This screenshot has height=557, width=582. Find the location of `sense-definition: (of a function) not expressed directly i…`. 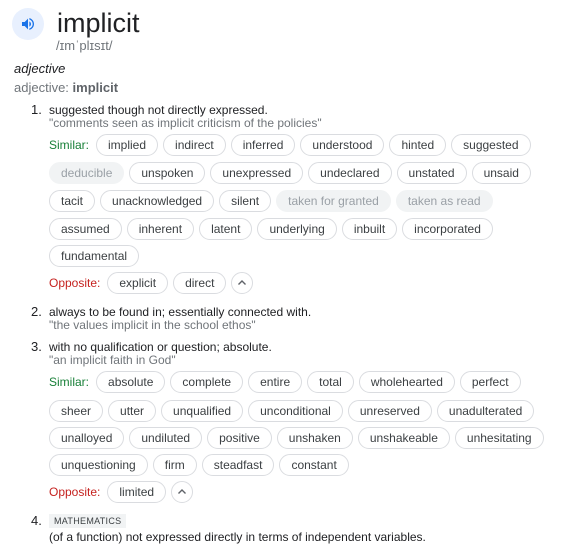

sense-definition: (of a function) not expressed directly i… is located at coordinates (237, 537).